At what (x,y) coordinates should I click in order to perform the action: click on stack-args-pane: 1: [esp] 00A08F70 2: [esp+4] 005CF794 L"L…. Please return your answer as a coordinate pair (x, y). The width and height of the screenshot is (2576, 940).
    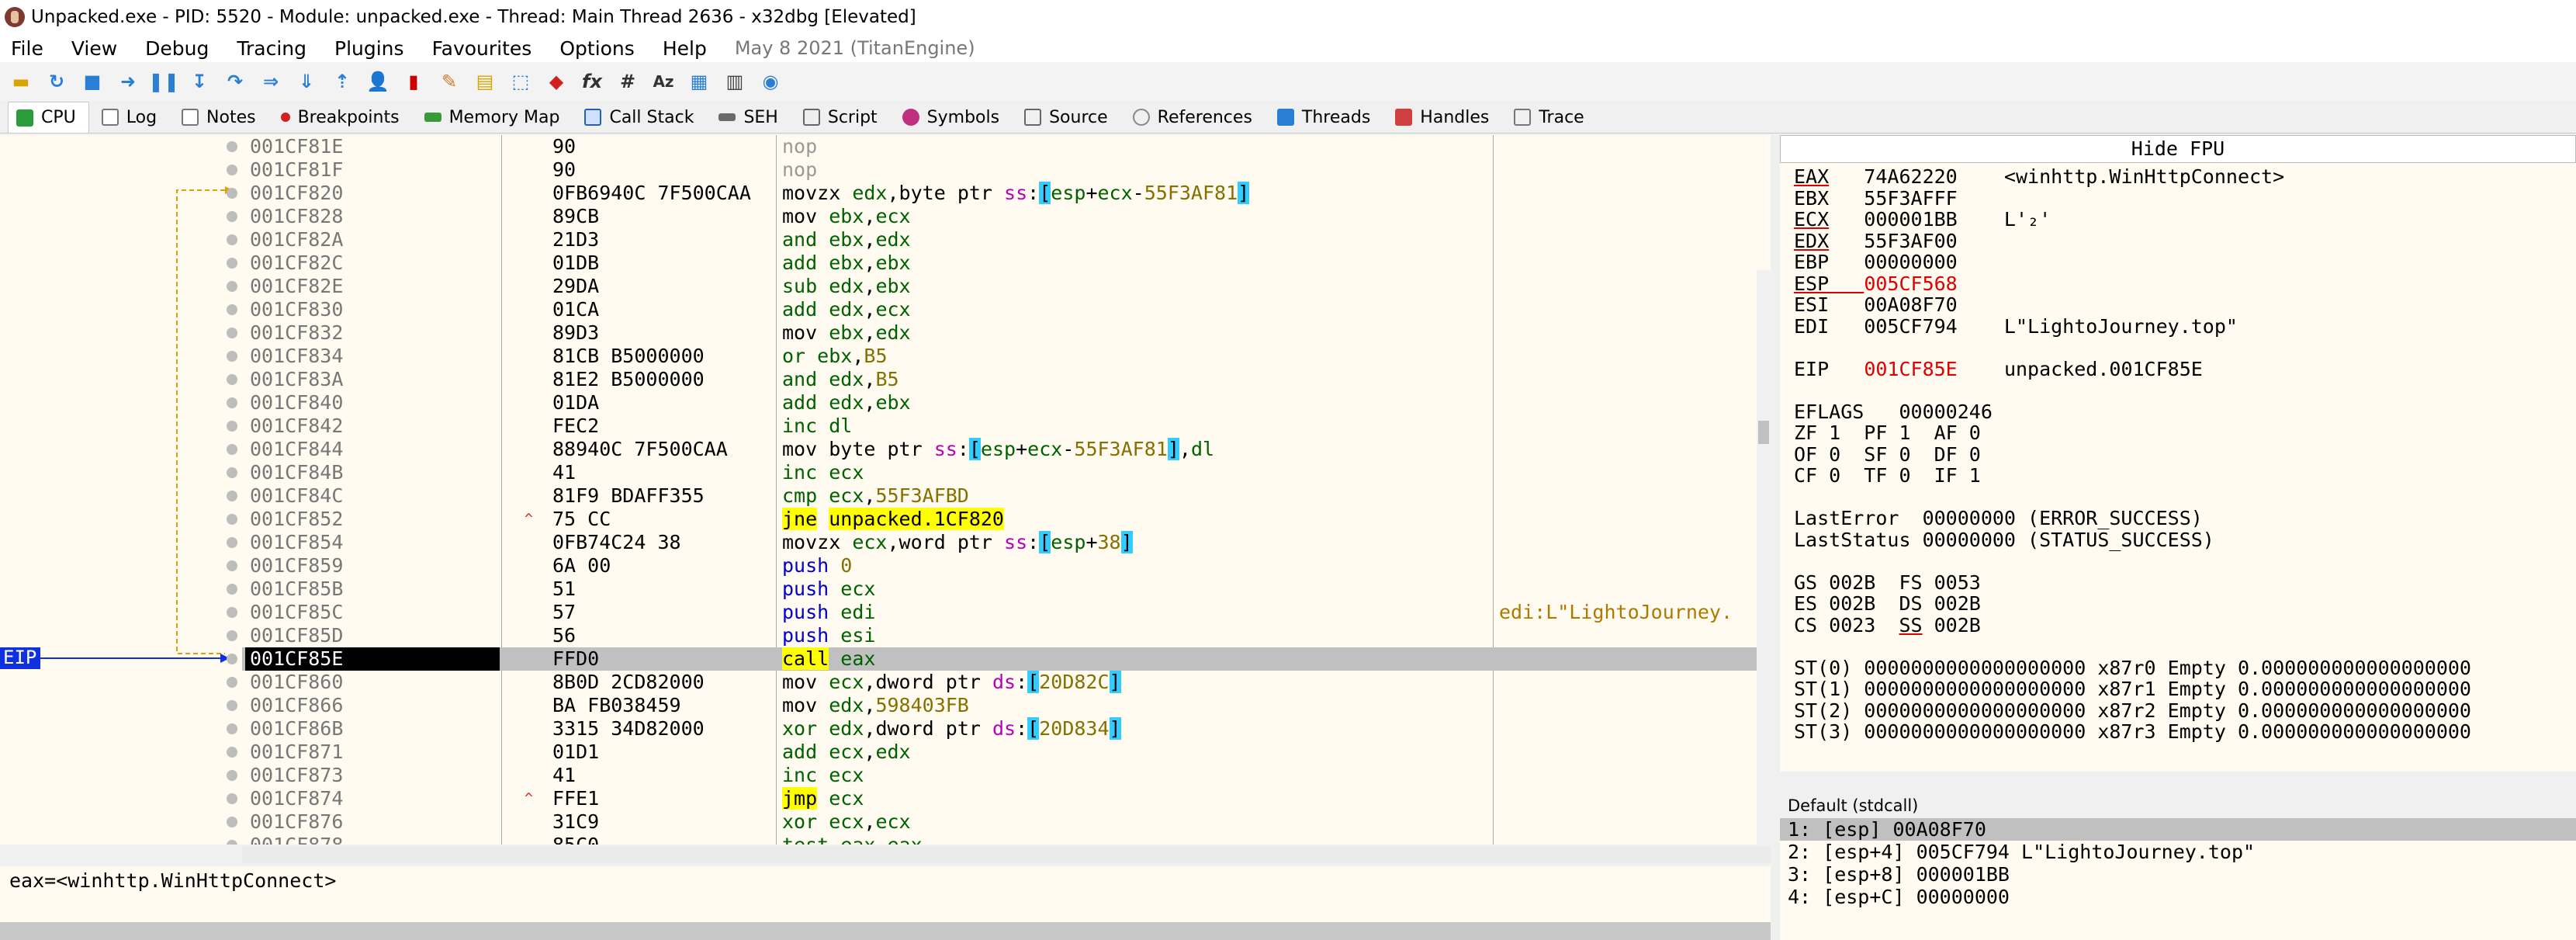
    Looking at the image, I should click on (2178, 879).